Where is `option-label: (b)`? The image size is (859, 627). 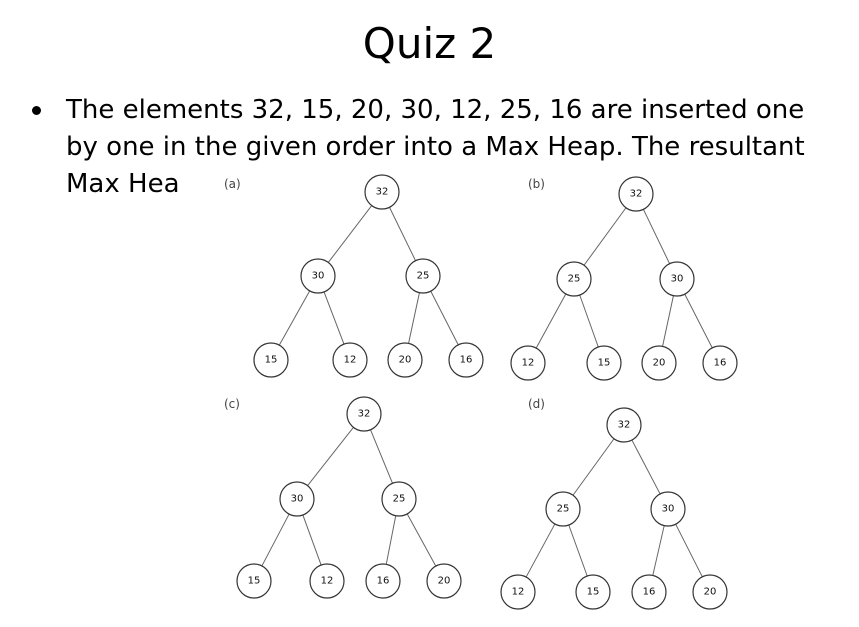 option-label: (b) is located at coordinates (536, 184).